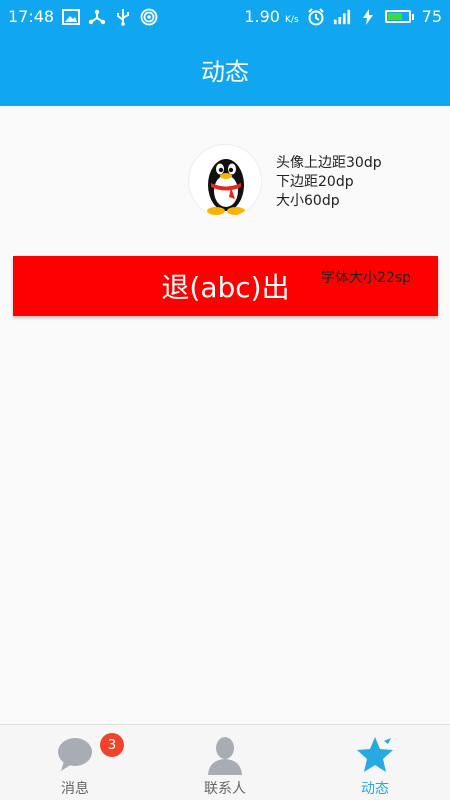 The height and width of the screenshot is (800, 450). I want to click on contact-person-icon, so click(225, 756).